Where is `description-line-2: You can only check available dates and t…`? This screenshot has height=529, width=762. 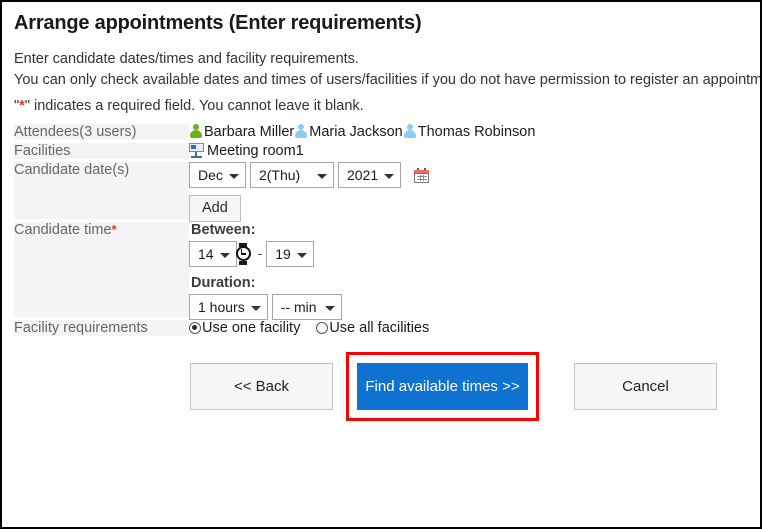
description-line-2: You can only check available dates and t… is located at coordinates (388, 80).